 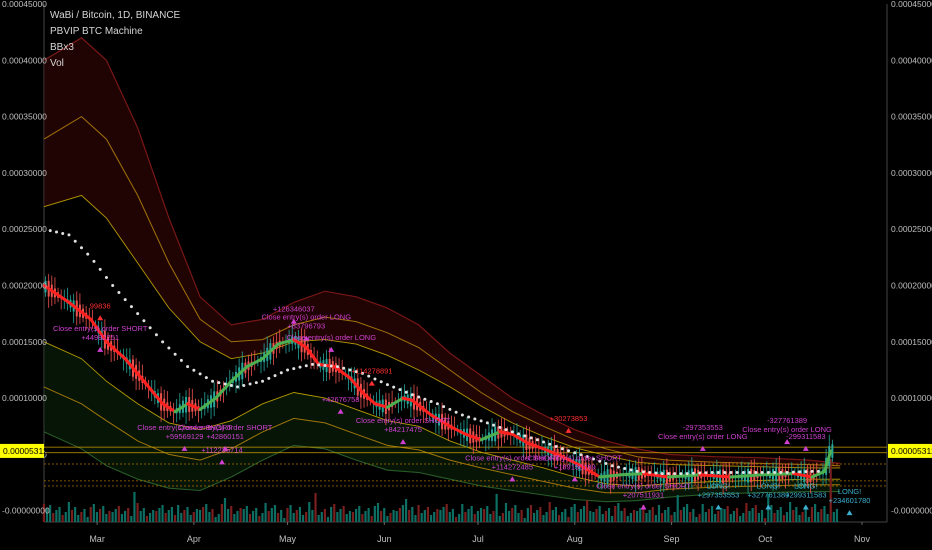 What do you see at coordinates (478, 539) in the screenshot?
I see `x-tick-label: Jul` at bounding box center [478, 539].